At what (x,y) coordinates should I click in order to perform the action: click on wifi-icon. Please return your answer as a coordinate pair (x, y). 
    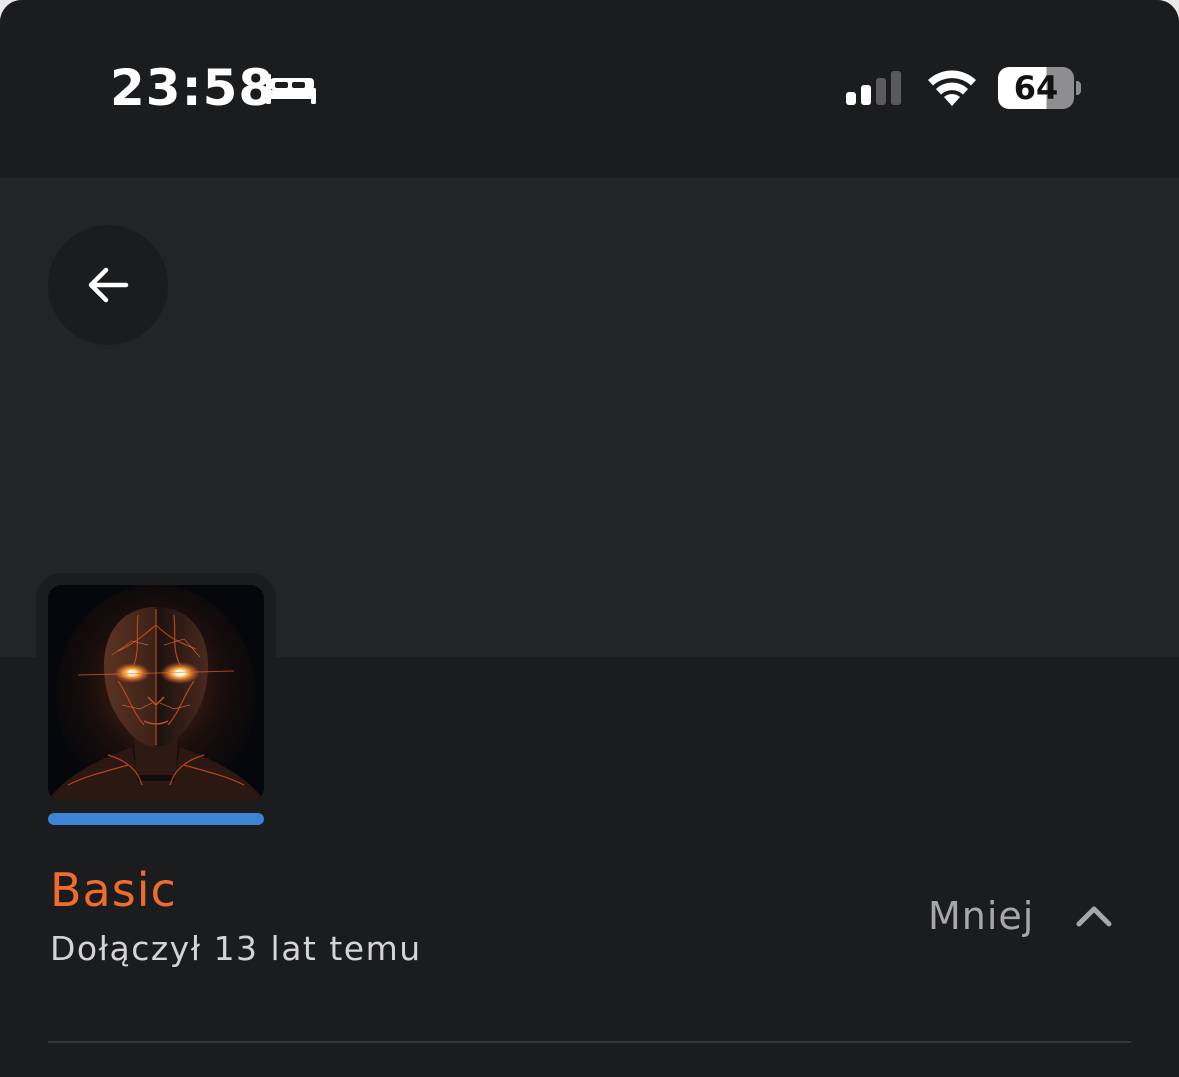
    Looking at the image, I should click on (952, 88).